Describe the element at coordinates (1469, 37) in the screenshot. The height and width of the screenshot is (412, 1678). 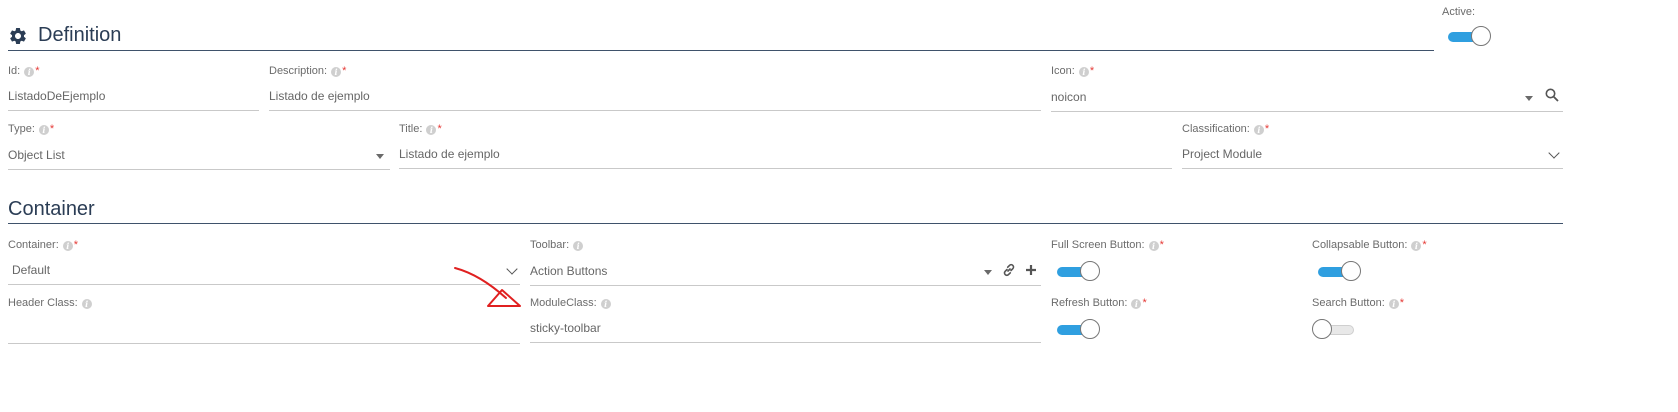
I see `active-toggle` at that location.